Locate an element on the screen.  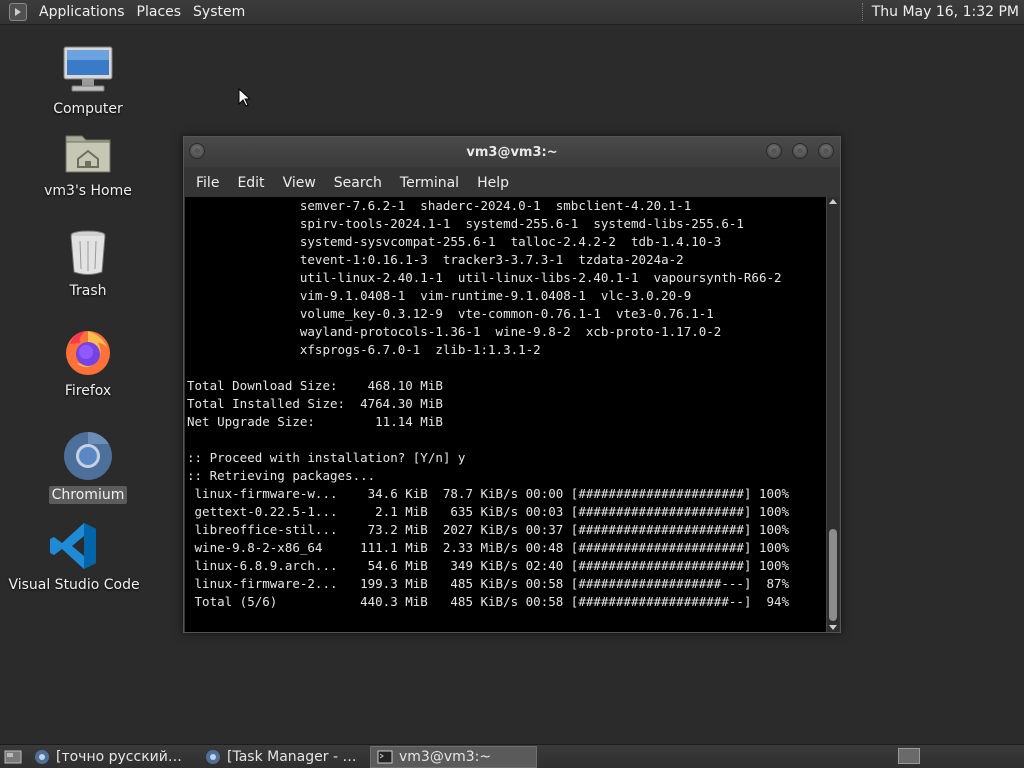
terminal-icon is located at coordinates (385, 756).